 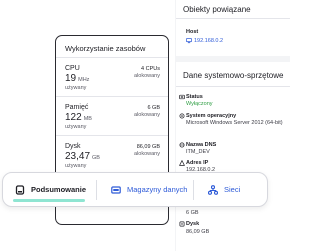 I want to click on tab-label: Sieci, so click(x=232, y=189).